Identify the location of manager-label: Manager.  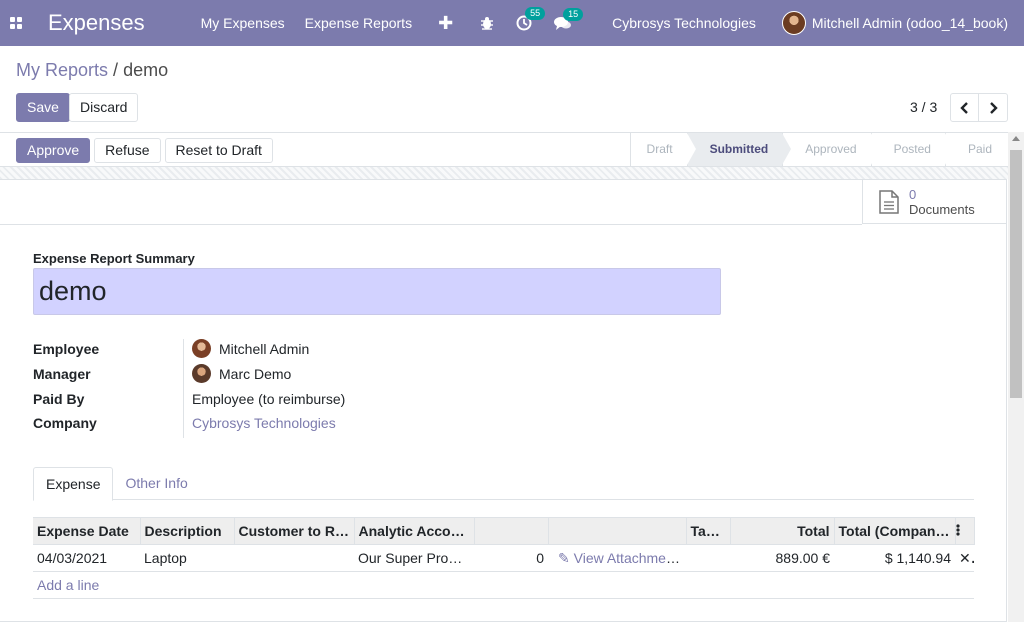
(62, 374).